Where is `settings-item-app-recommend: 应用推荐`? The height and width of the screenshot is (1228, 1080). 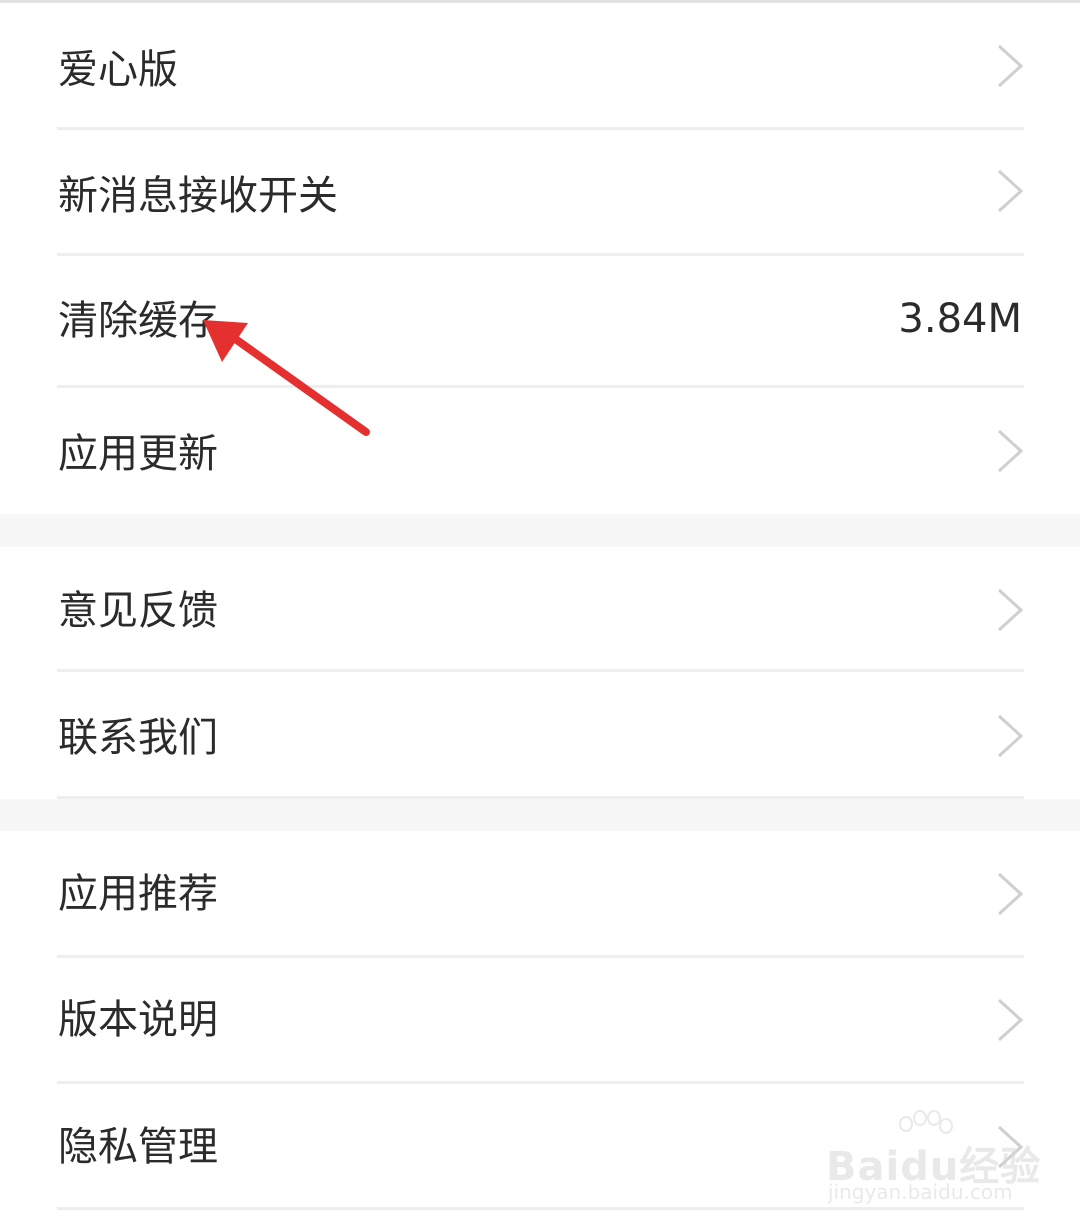
settings-item-app-recommend: 应用推荐 is located at coordinates (540, 893).